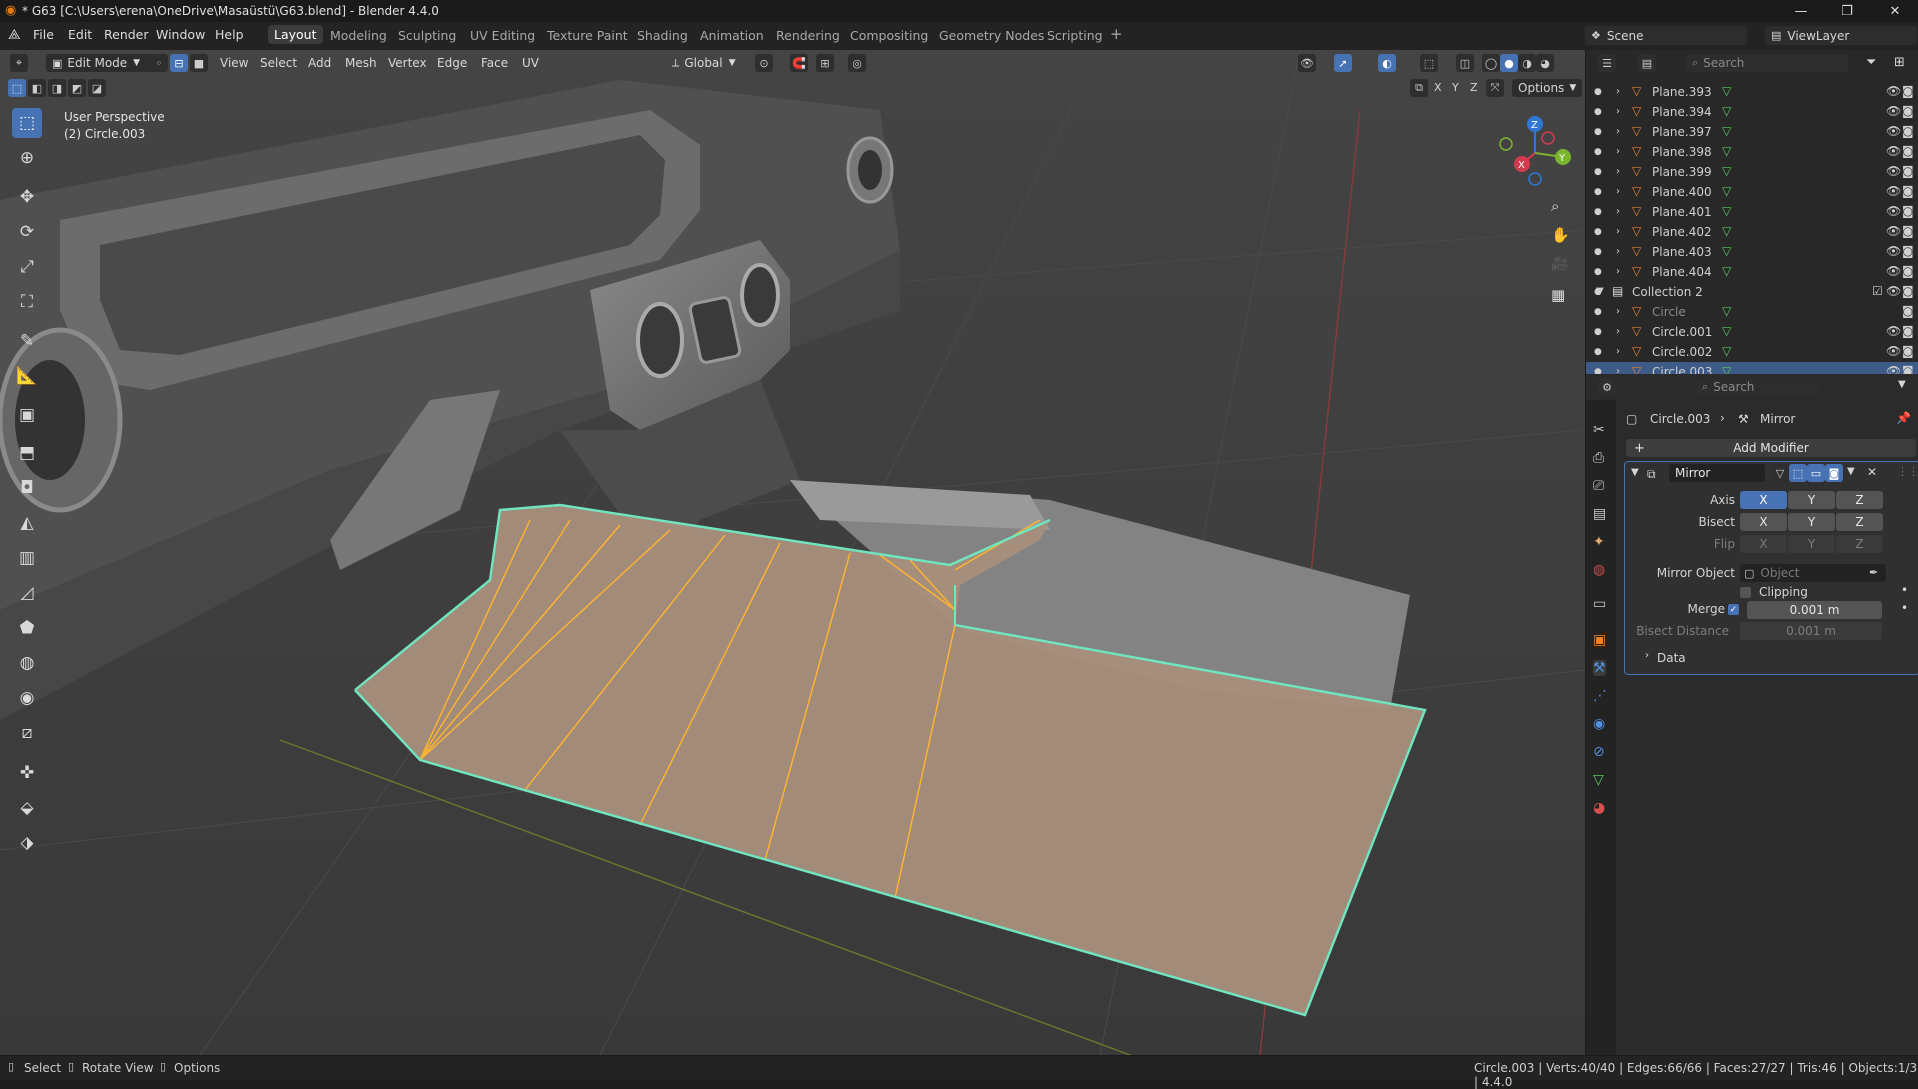 The height and width of the screenshot is (1089, 1918). What do you see at coordinates (179, 63) in the screenshot?
I see `edge-select-icon: ⊟` at bounding box center [179, 63].